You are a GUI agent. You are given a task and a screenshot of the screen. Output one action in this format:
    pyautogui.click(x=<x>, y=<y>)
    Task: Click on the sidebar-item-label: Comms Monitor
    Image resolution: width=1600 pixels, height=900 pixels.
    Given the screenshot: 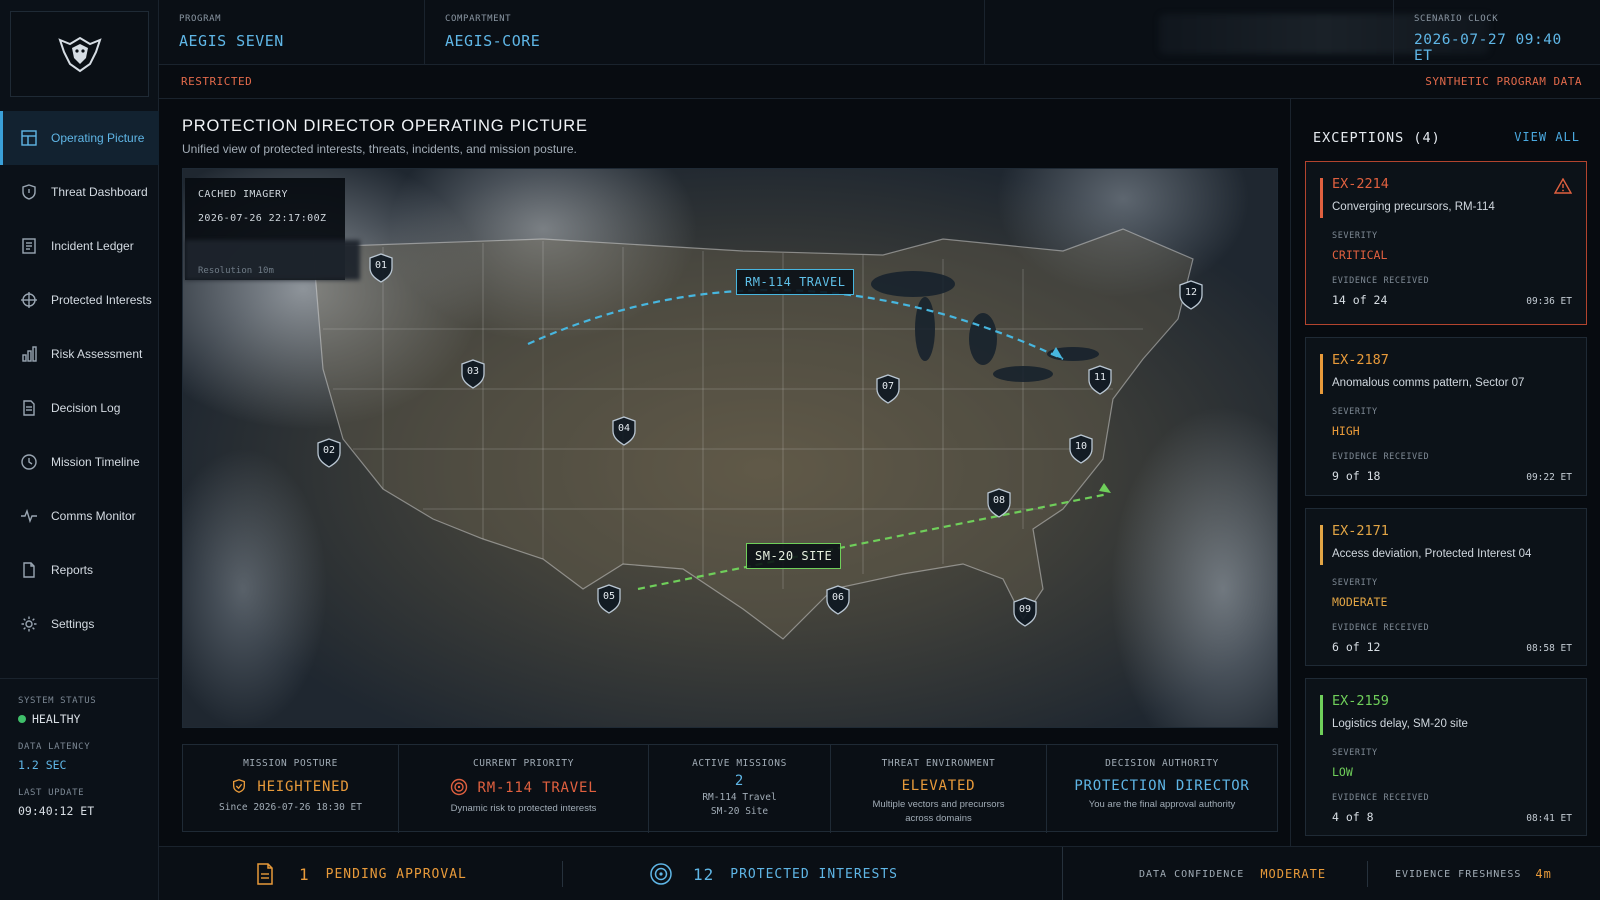 What is the action you would take?
    pyautogui.click(x=93, y=516)
    